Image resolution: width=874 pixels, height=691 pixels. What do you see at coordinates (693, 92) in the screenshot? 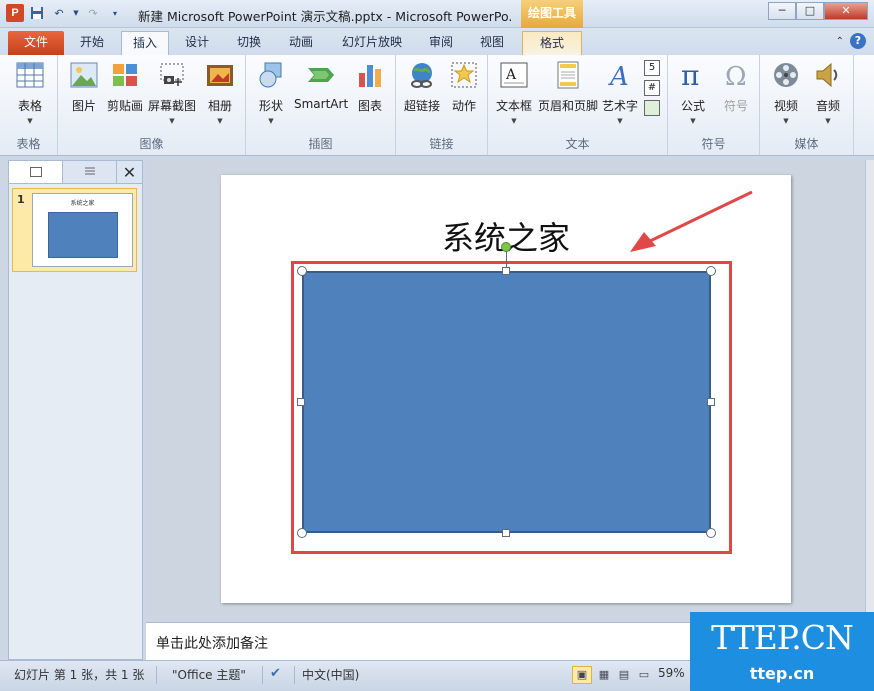
I see `equation-button: π 公式 ▼` at bounding box center [693, 92].